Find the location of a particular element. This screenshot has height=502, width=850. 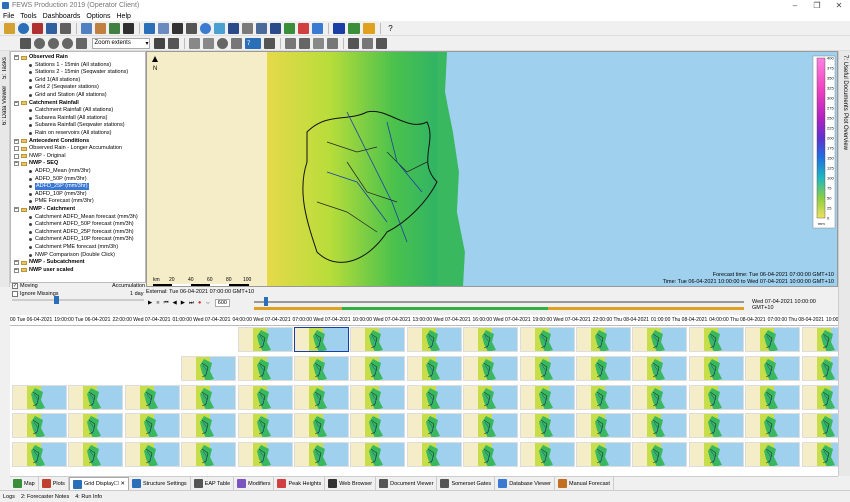

tree-item: Catchment PME forecast (mm/3h) is located at coordinates (73, 247).